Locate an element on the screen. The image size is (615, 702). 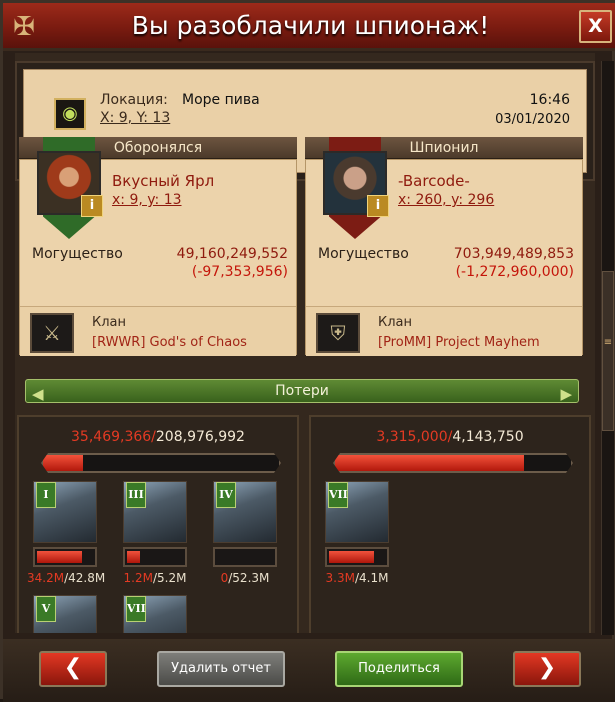
shield-clan-icon: ⛨ is located at coordinates (338, 333).